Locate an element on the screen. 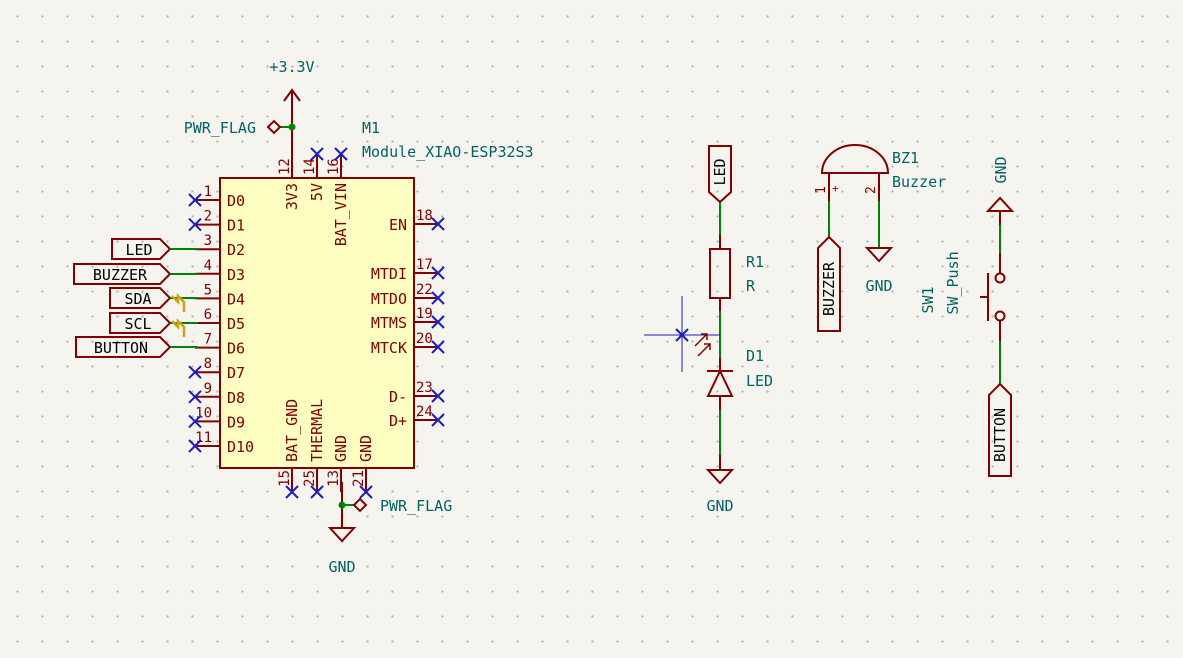 The height and width of the screenshot is (658, 1183). pin-name: D3 is located at coordinates (236, 275).